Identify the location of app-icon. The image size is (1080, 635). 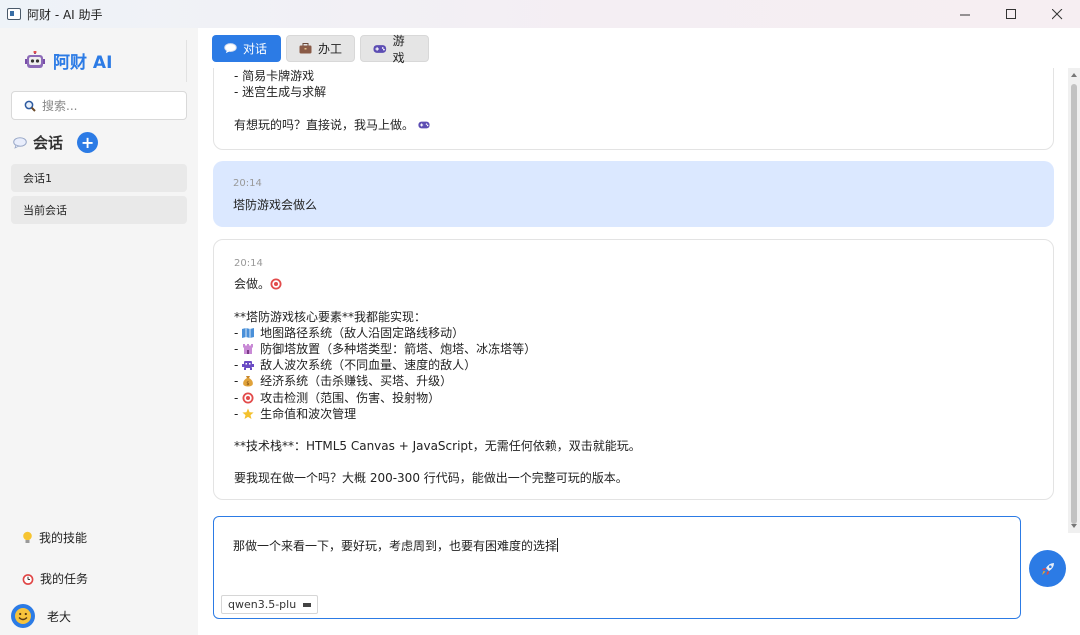
(14, 14).